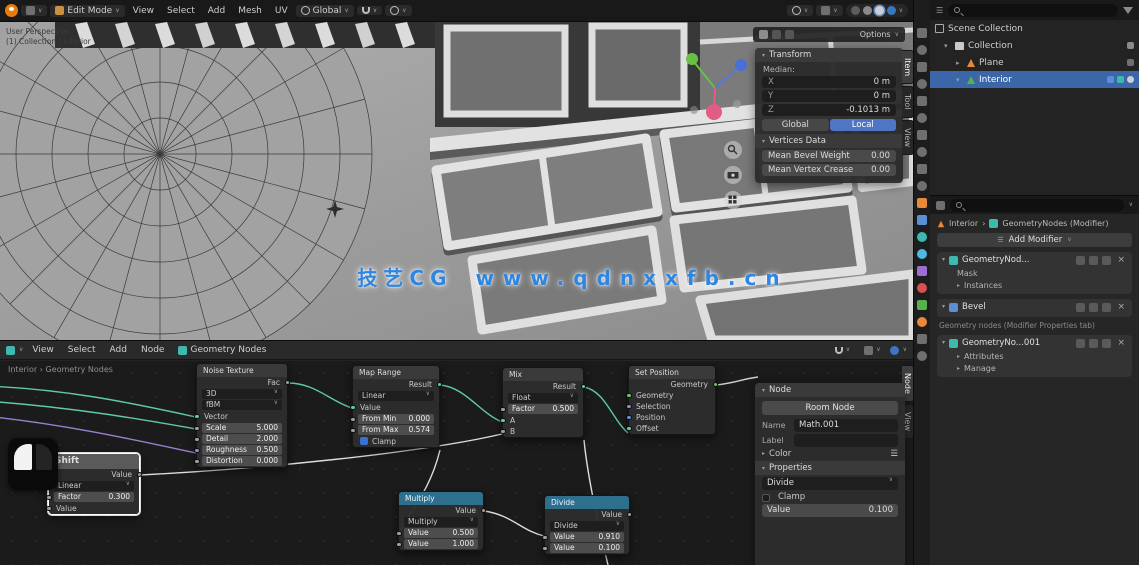 The height and width of the screenshot is (565, 1139). What do you see at coordinates (959, 63) in the screenshot?
I see `caret-right-icon: ▸` at bounding box center [959, 63].